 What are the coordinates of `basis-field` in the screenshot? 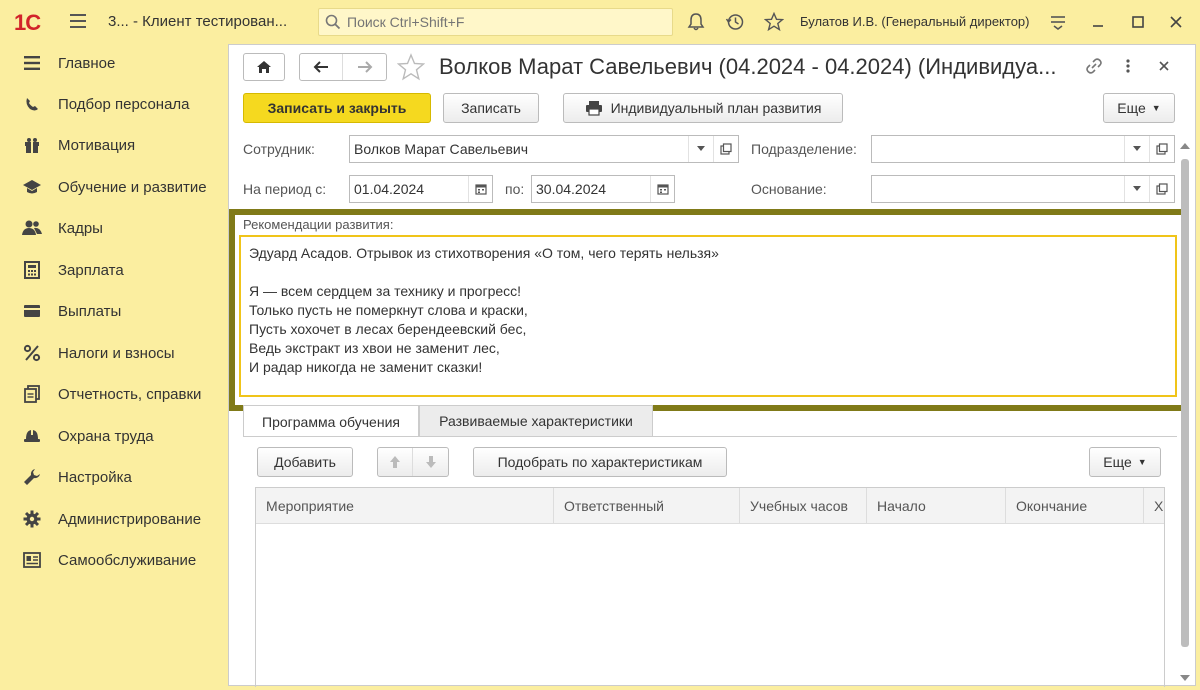 It's located at (1023, 189).